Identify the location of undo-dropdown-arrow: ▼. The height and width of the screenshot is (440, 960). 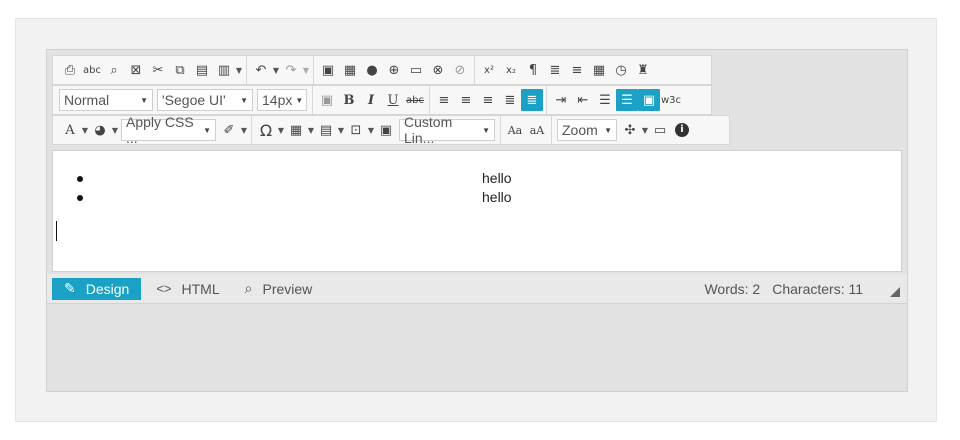
(276, 70).